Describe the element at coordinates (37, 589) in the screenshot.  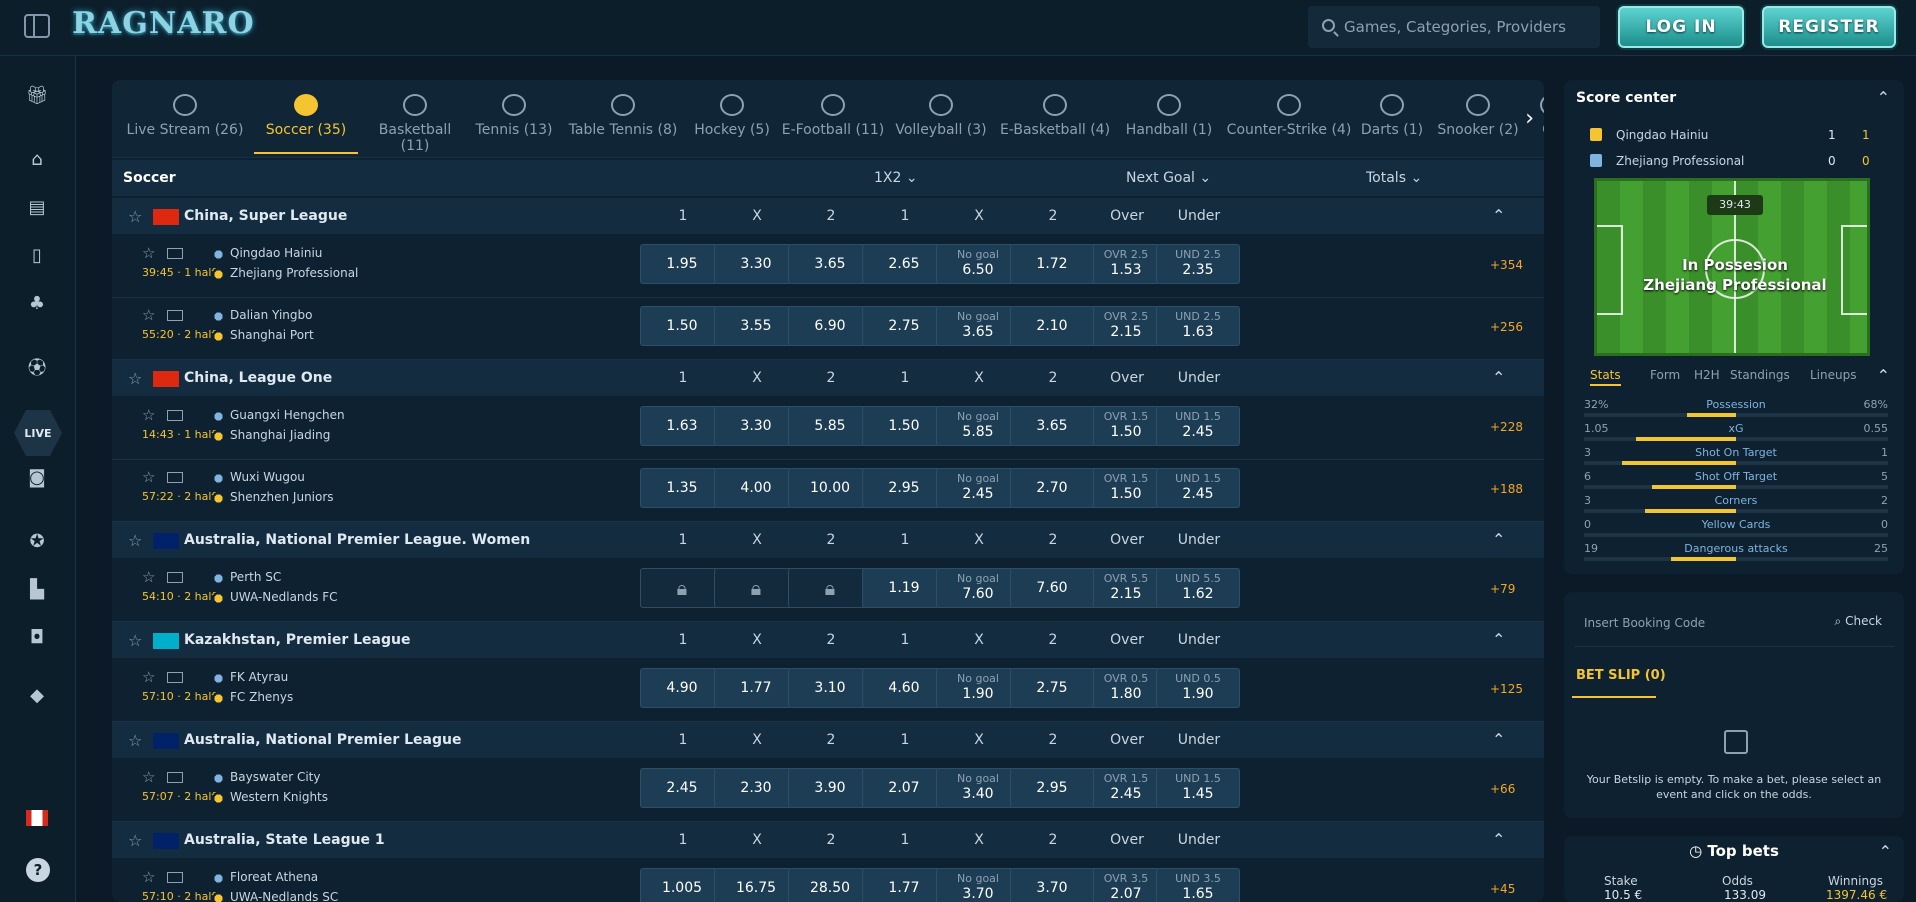
I see `podium-icon: ▙` at that location.